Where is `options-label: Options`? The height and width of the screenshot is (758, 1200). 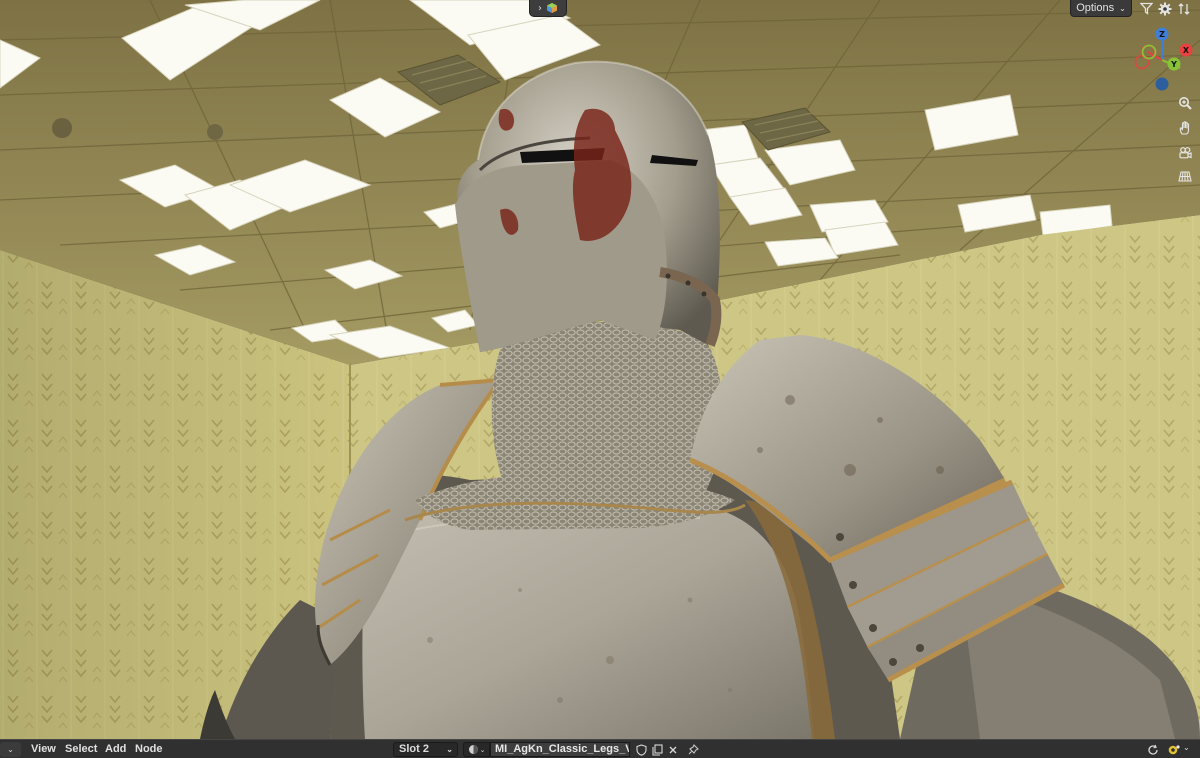 options-label: Options is located at coordinates (1095, 8).